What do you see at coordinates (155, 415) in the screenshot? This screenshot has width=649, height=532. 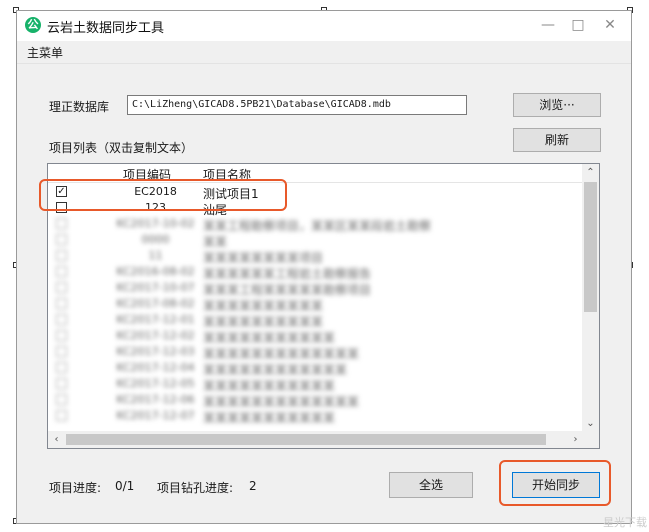 I see `project-code: KC2017-12-07` at bounding box center [155, 415].